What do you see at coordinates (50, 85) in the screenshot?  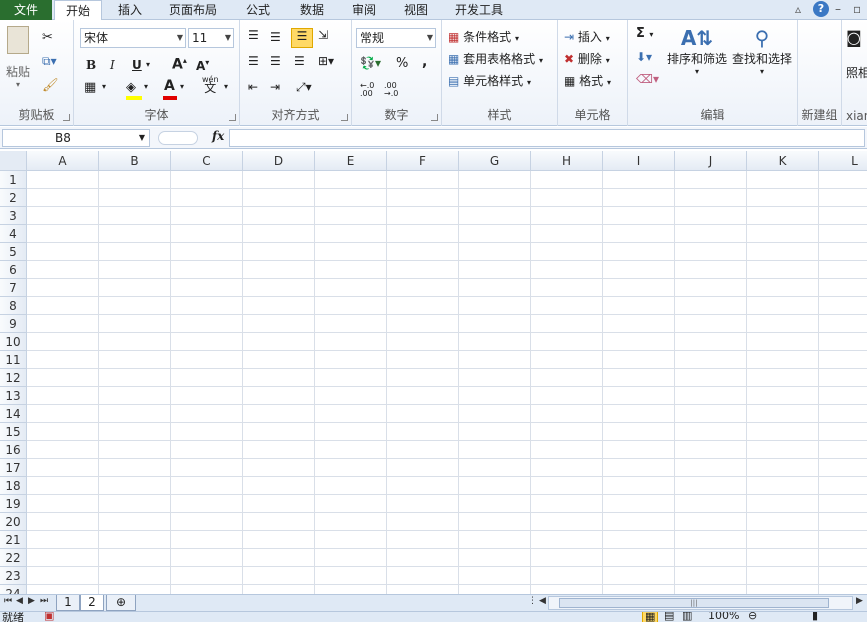 I see `format-painter-icon: 🖌` at bounding box center [50, 85].